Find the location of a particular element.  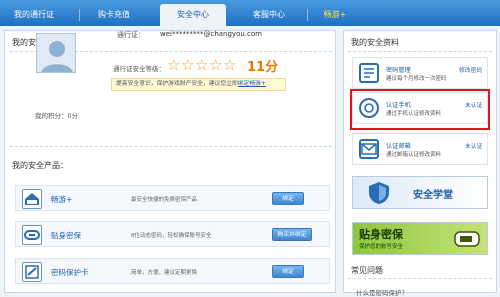

security-tip: 提高安全意识，保护游戏财产安全，建议您立即绑定畅游+ is located at coordinates (198, 84).